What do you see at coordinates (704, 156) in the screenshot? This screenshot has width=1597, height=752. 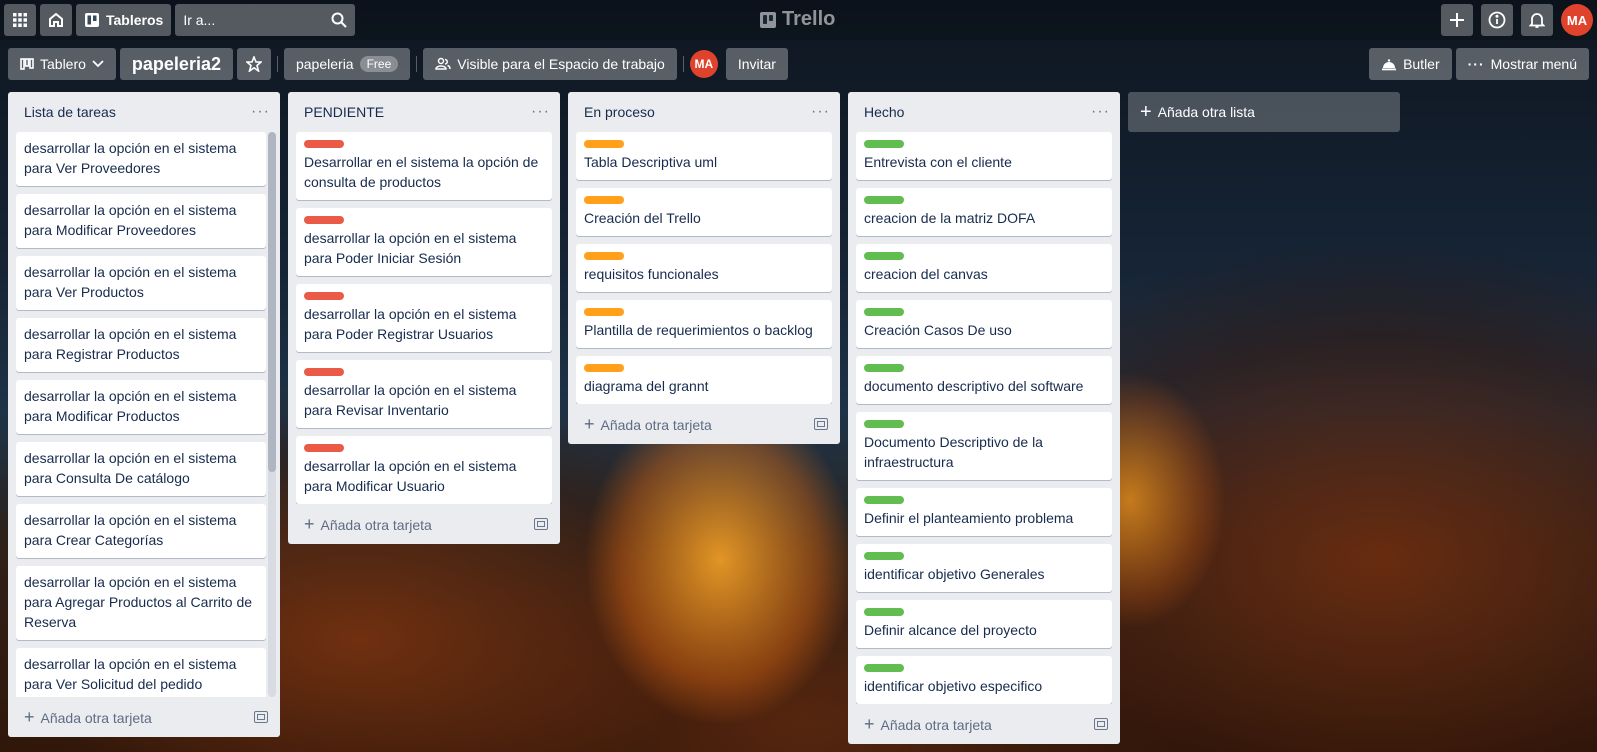 I see `card: Tabla Descriptiva uml` at bounding box center [704, 156].